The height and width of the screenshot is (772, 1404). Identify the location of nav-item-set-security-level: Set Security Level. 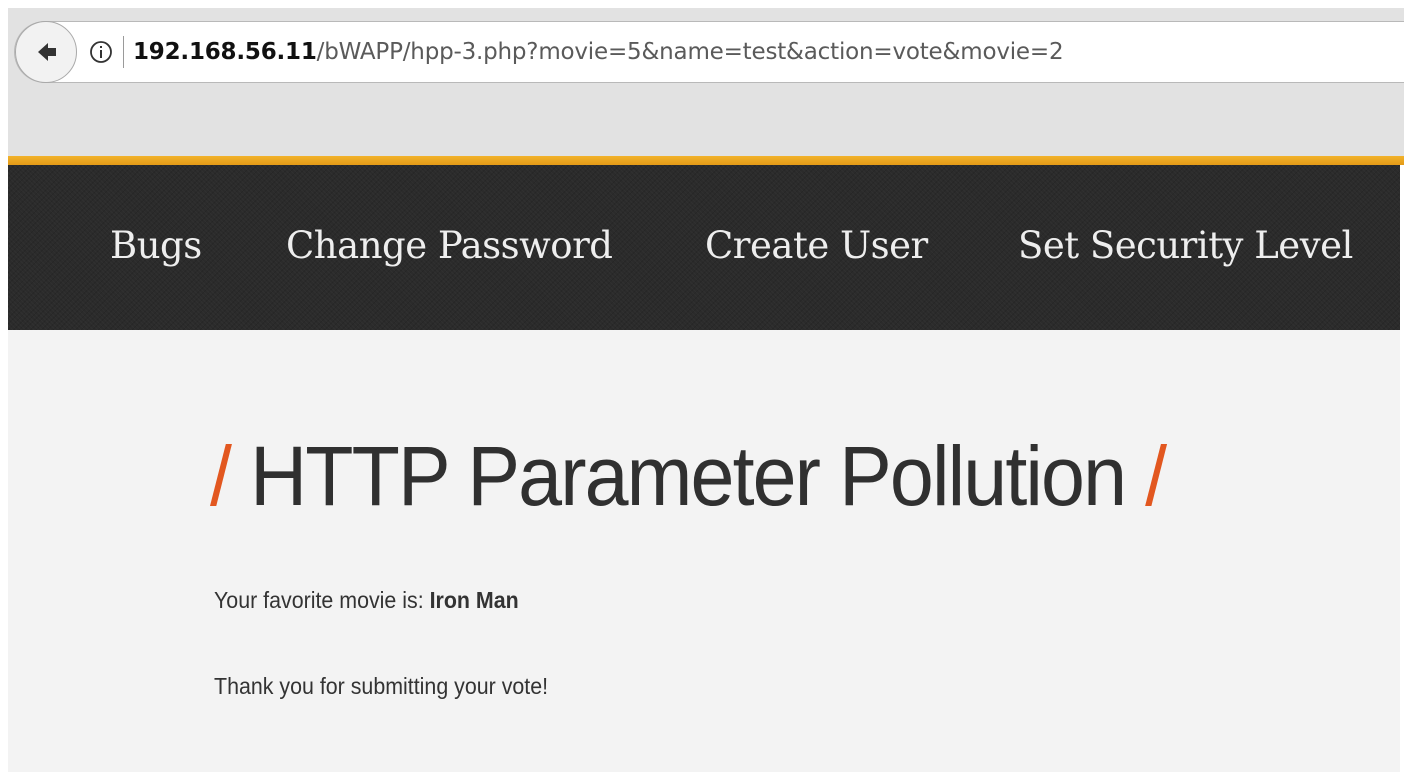
(1185, 246).